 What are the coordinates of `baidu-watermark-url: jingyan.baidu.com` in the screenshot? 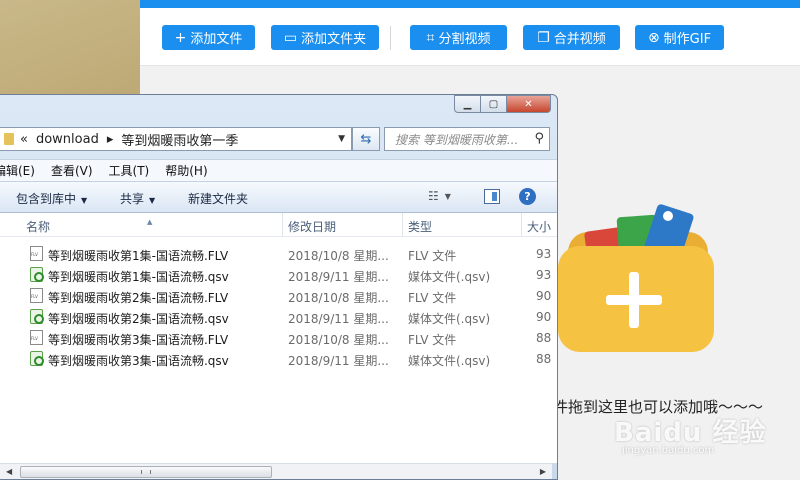 It's located at (668, 450).